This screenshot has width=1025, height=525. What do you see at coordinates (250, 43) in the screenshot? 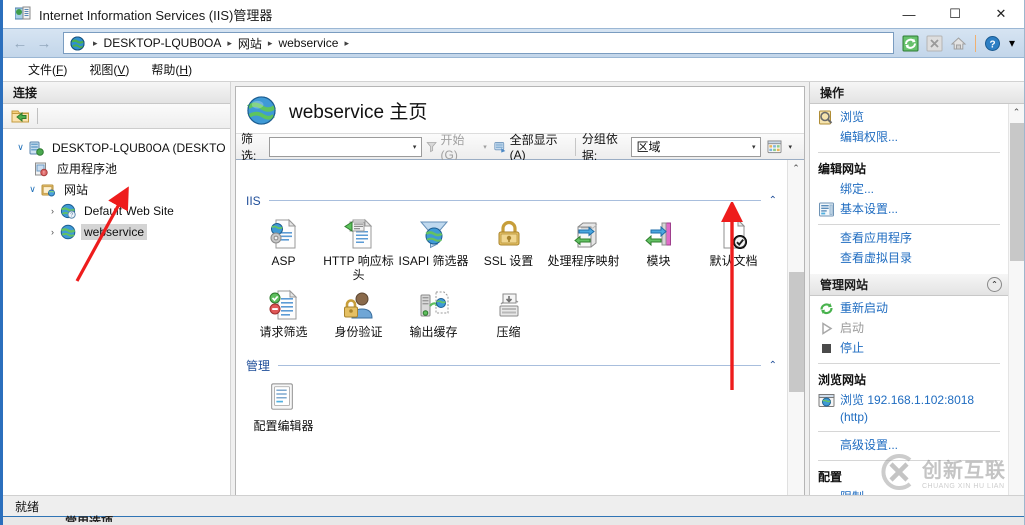
I see `breadcrumb-sites: 网站` at bounding box center [250, 43].